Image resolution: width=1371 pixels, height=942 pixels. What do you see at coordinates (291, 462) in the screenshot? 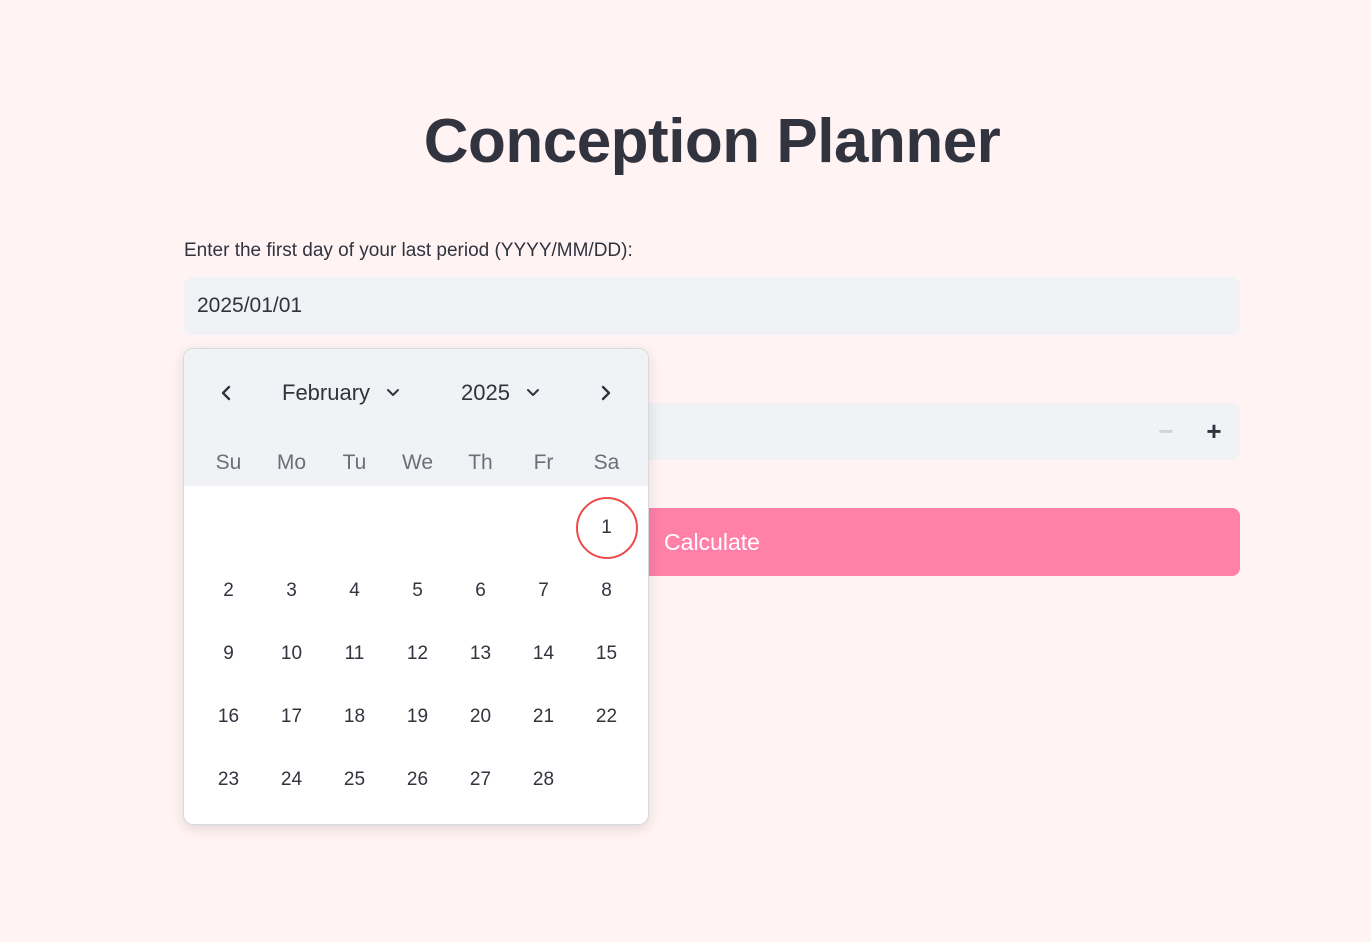
I see `weekday-label: Mo` at bounding box center [291, 462].